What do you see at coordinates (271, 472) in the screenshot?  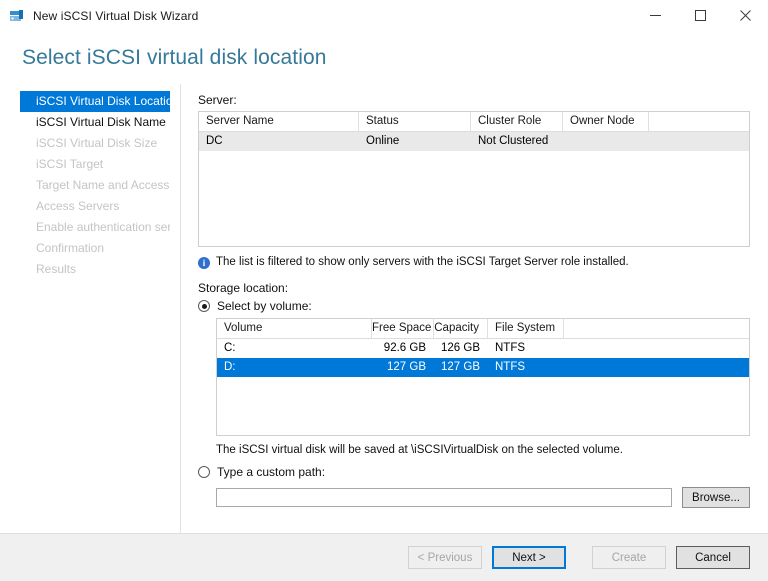 I see `radio-label-custom-path: Type a custom path:` at bounding box center [271, 472].